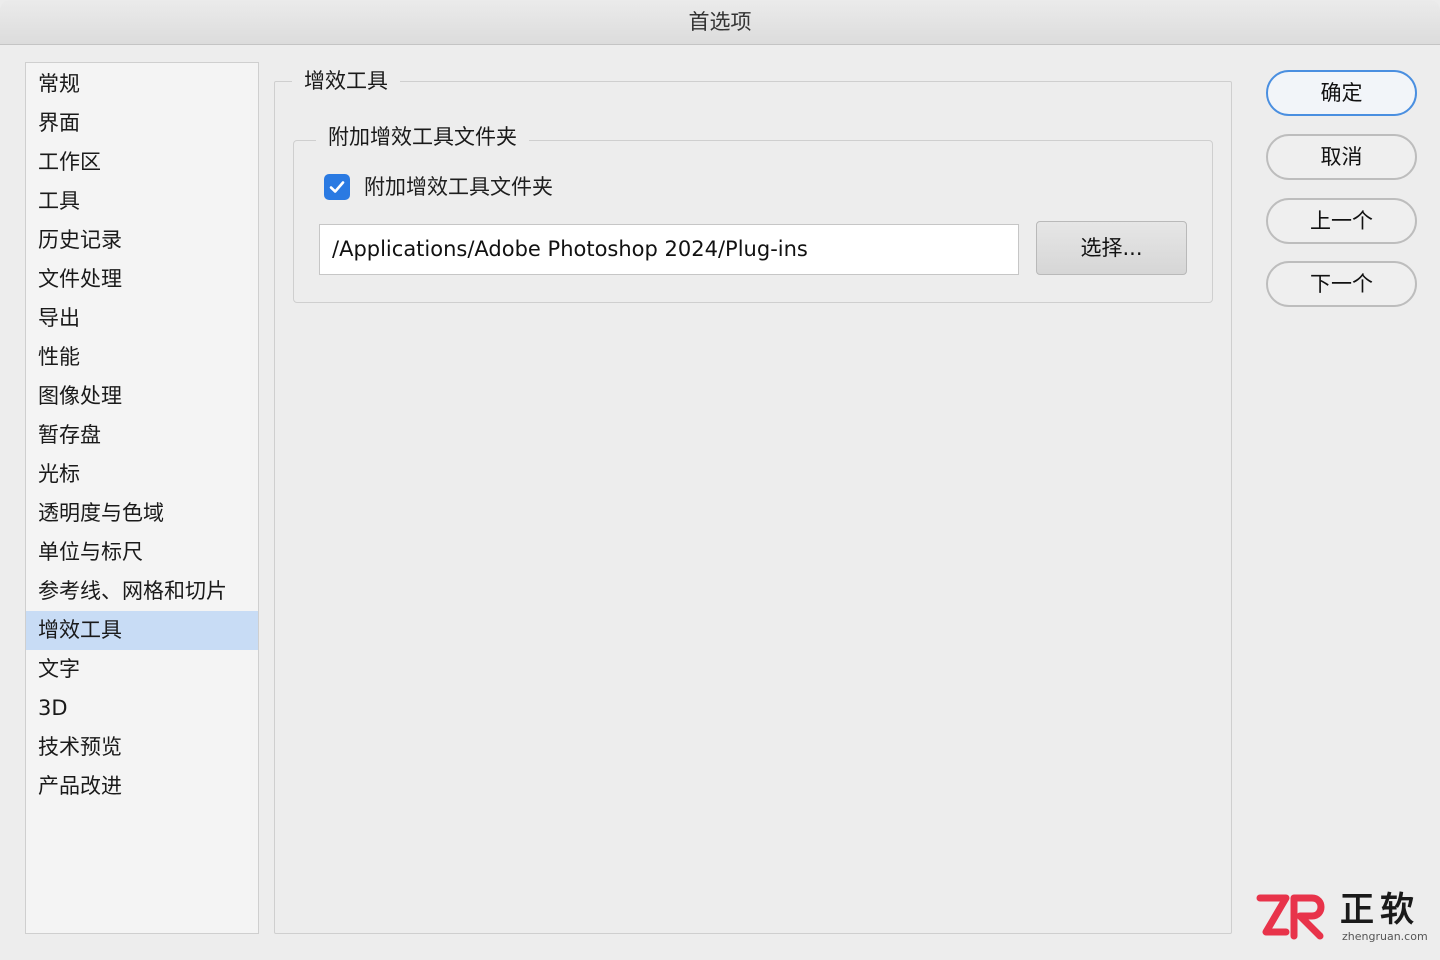 The width and height of the screenshot is (1440, 960). What do you see at coordinates (142, 552) in the screenshot?
I see `sidebar-item-units-rulers: 单位与标尺` at bounding box center [142, 552].